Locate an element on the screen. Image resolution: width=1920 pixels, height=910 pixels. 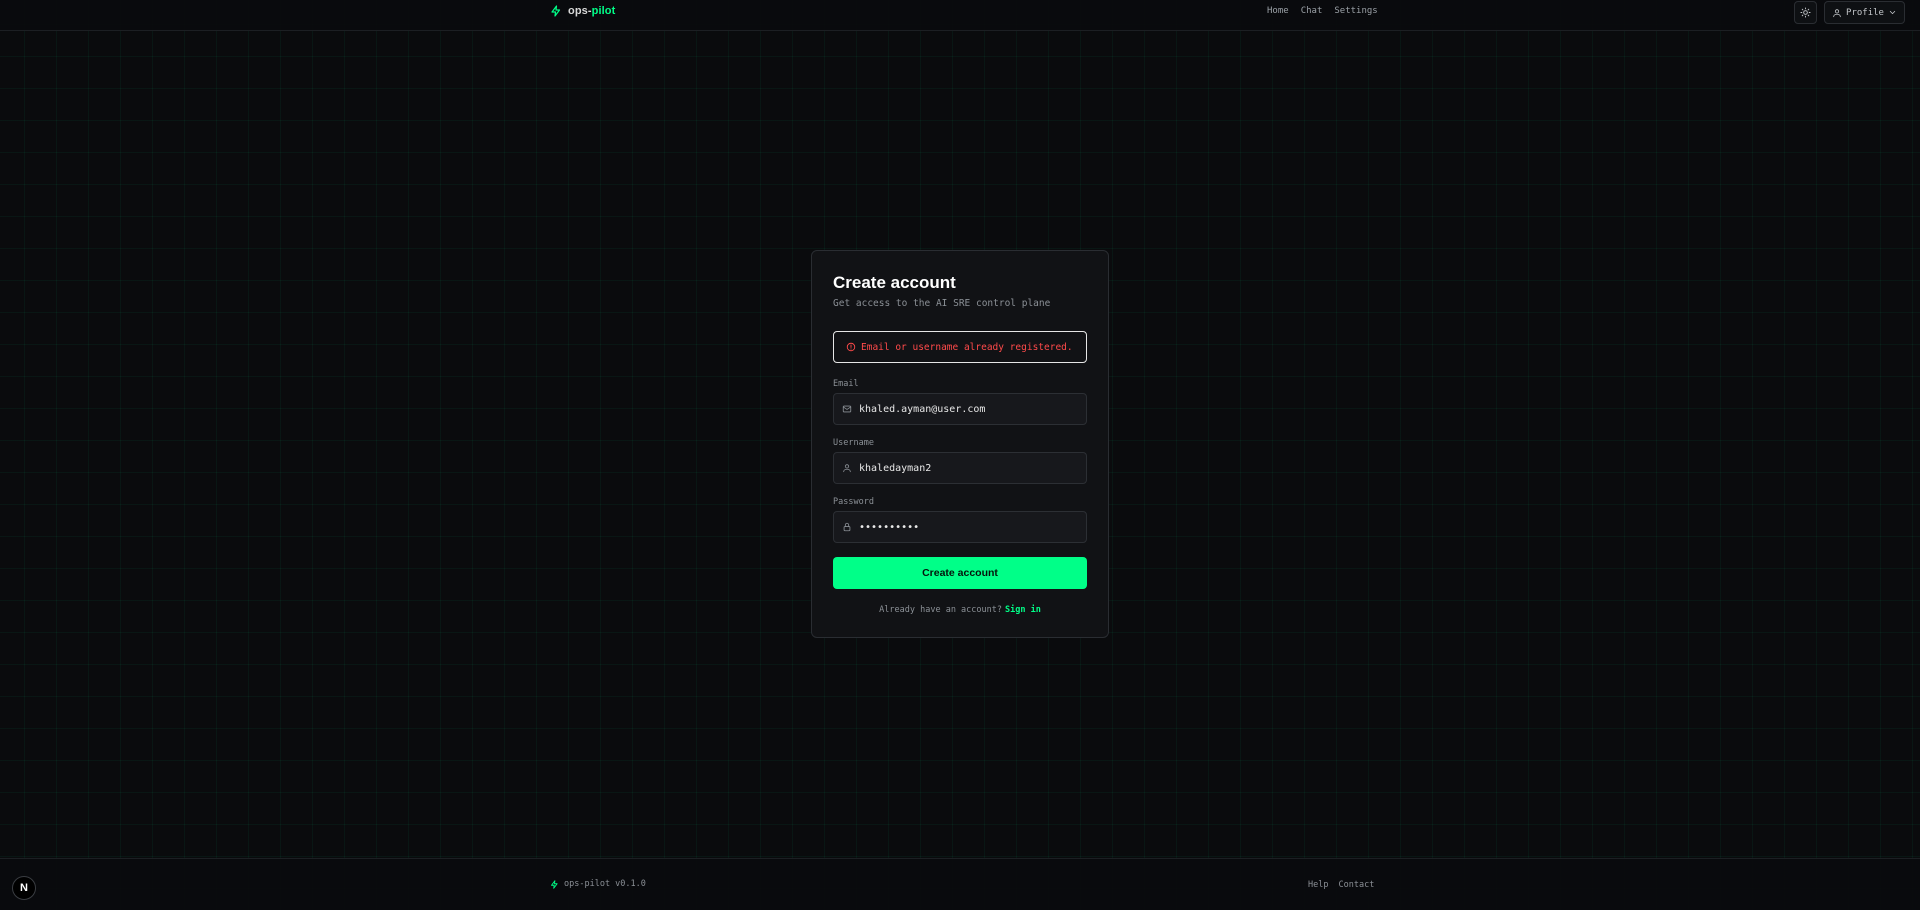
profile-menu-button: Profile is located at coordinates (1864, 12).